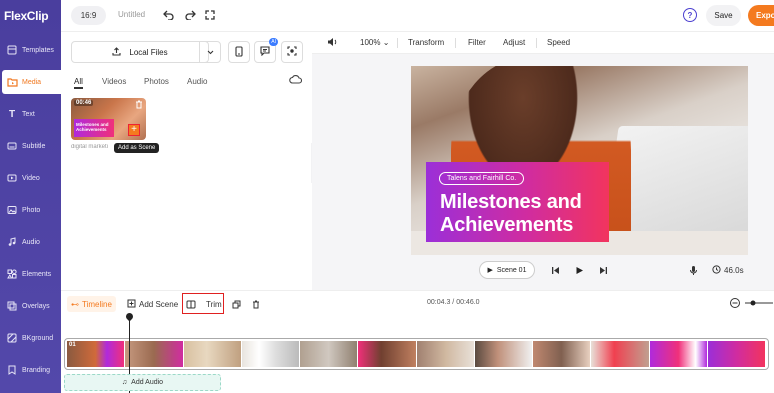 This screenshot has height=393, width=774. I want to click on tab-audio: Audio, so click(197, 81).